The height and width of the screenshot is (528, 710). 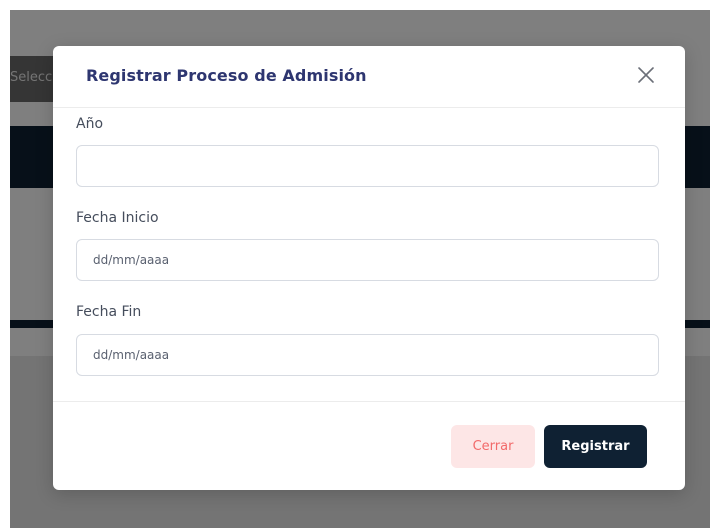 What do you see at coordinates (109, 312) in the screenshot?
I see `end-date-label: Fecha Fin` at bounding box center [109, 312].